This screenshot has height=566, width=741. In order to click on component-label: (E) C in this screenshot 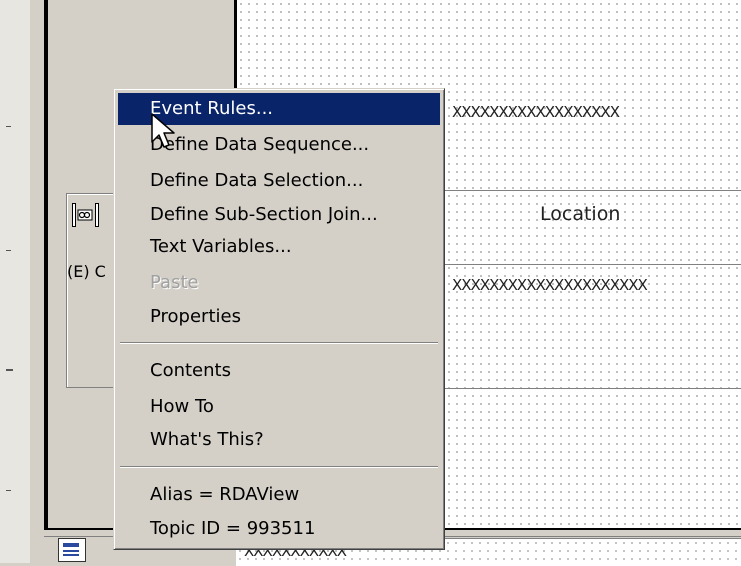, I will do `click(86, 271)`.